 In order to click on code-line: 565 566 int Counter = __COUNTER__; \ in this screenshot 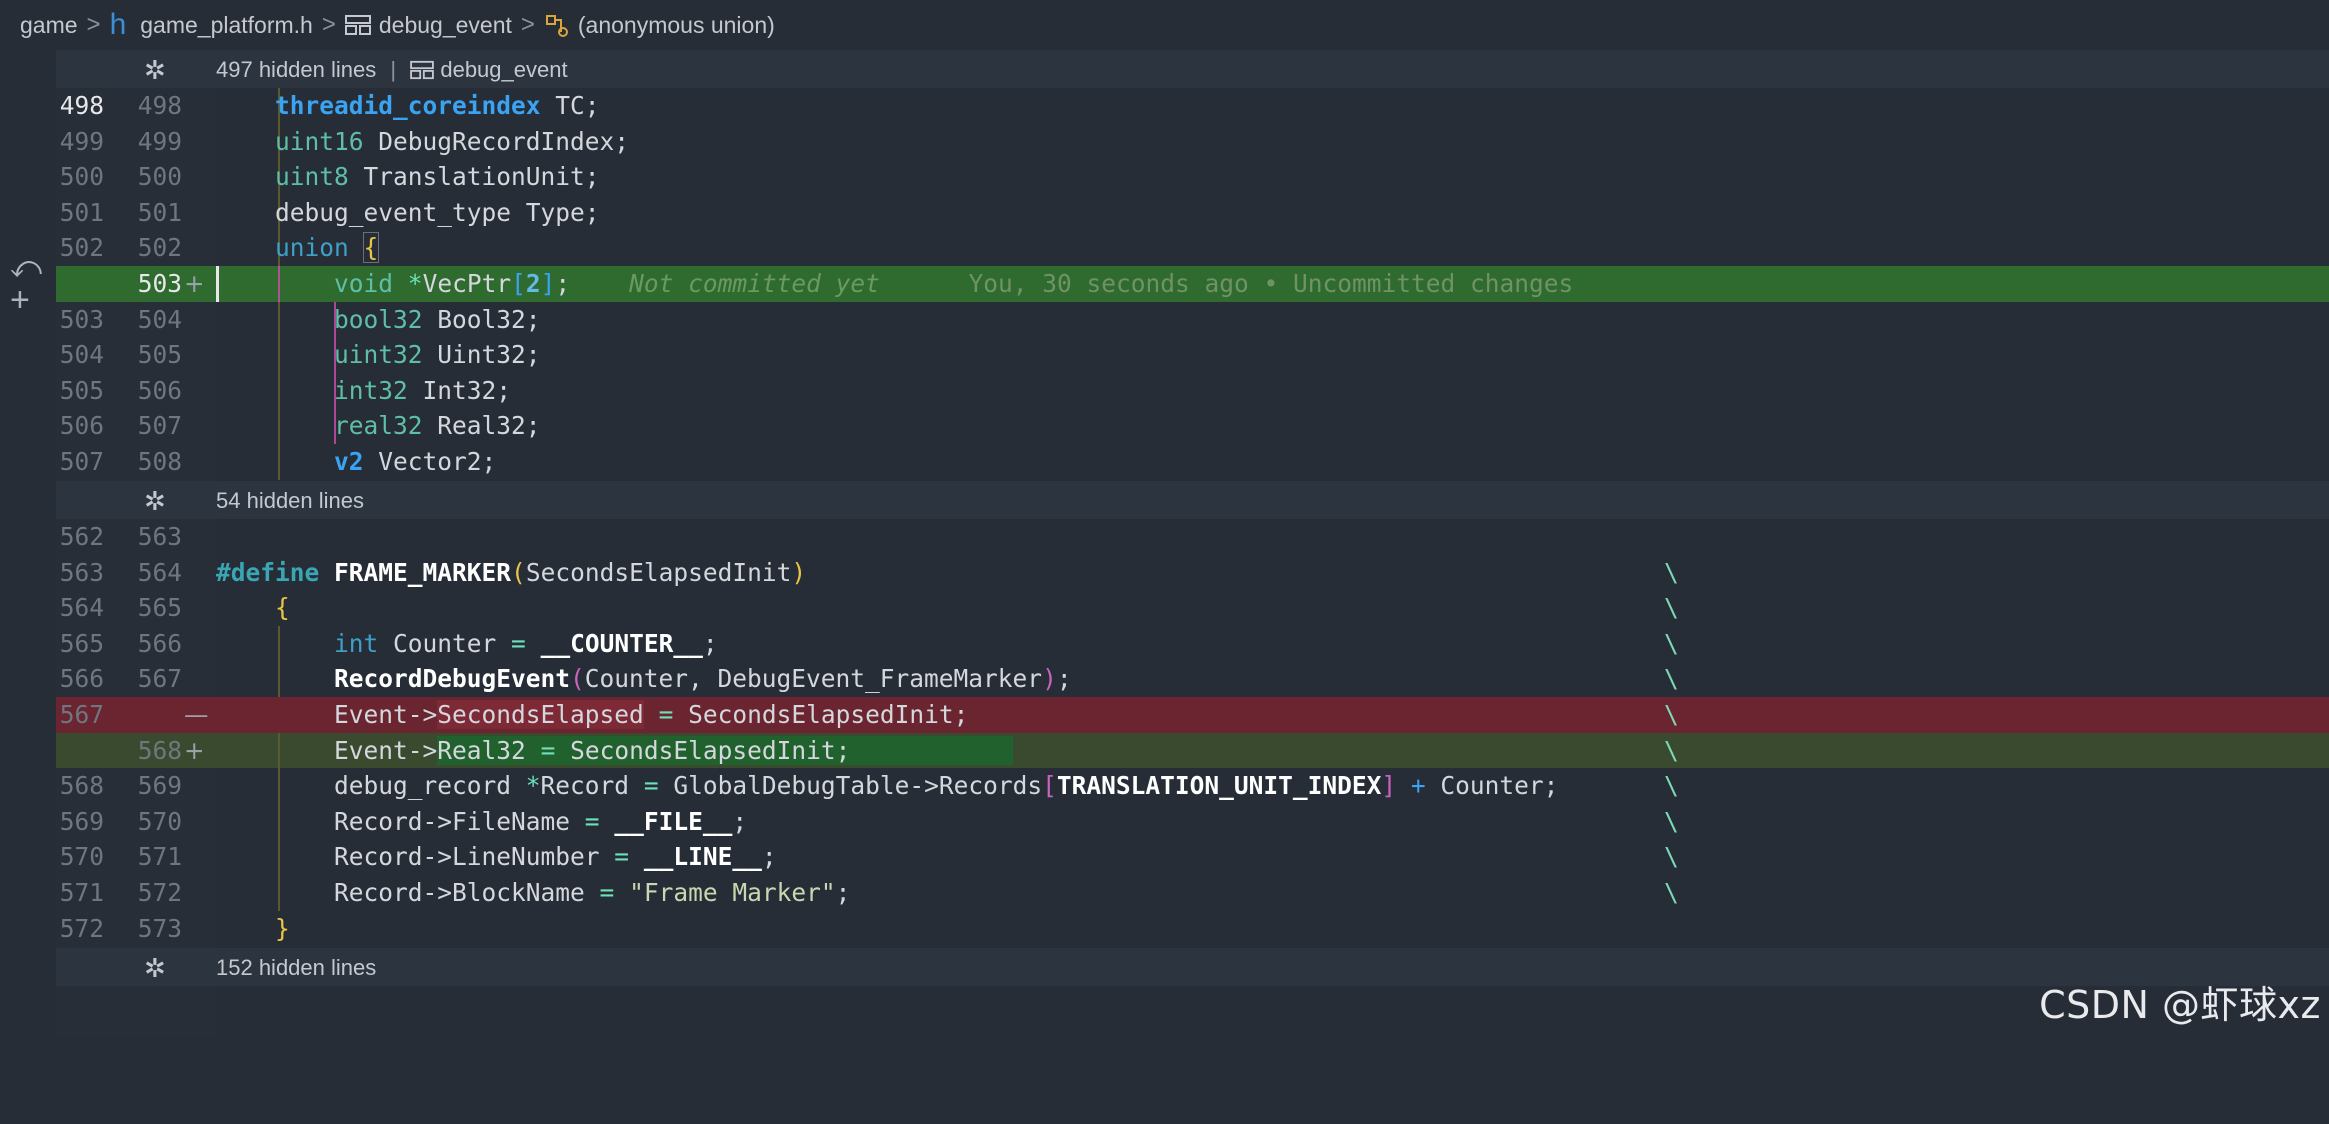, I will do `click(1192, 643)`.